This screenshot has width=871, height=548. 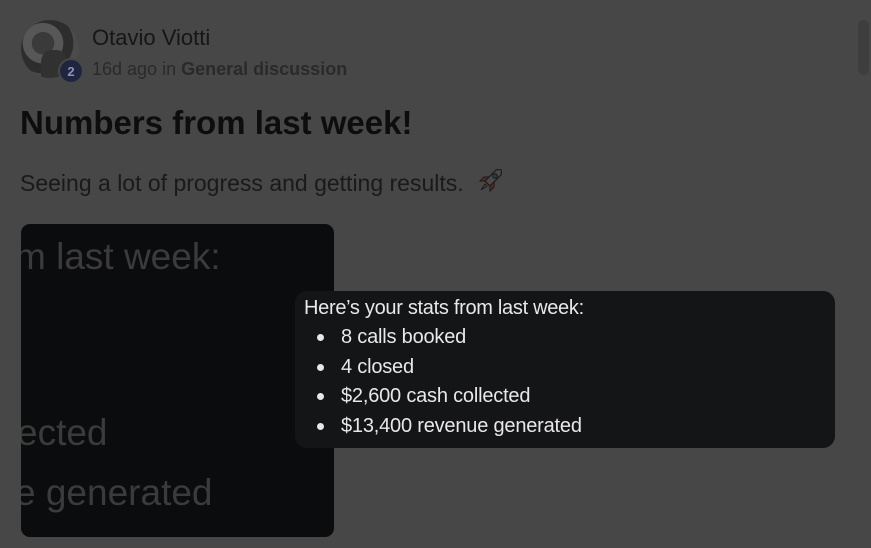 I want to click on post-time: 16d ago, so click(x=125, y=69).